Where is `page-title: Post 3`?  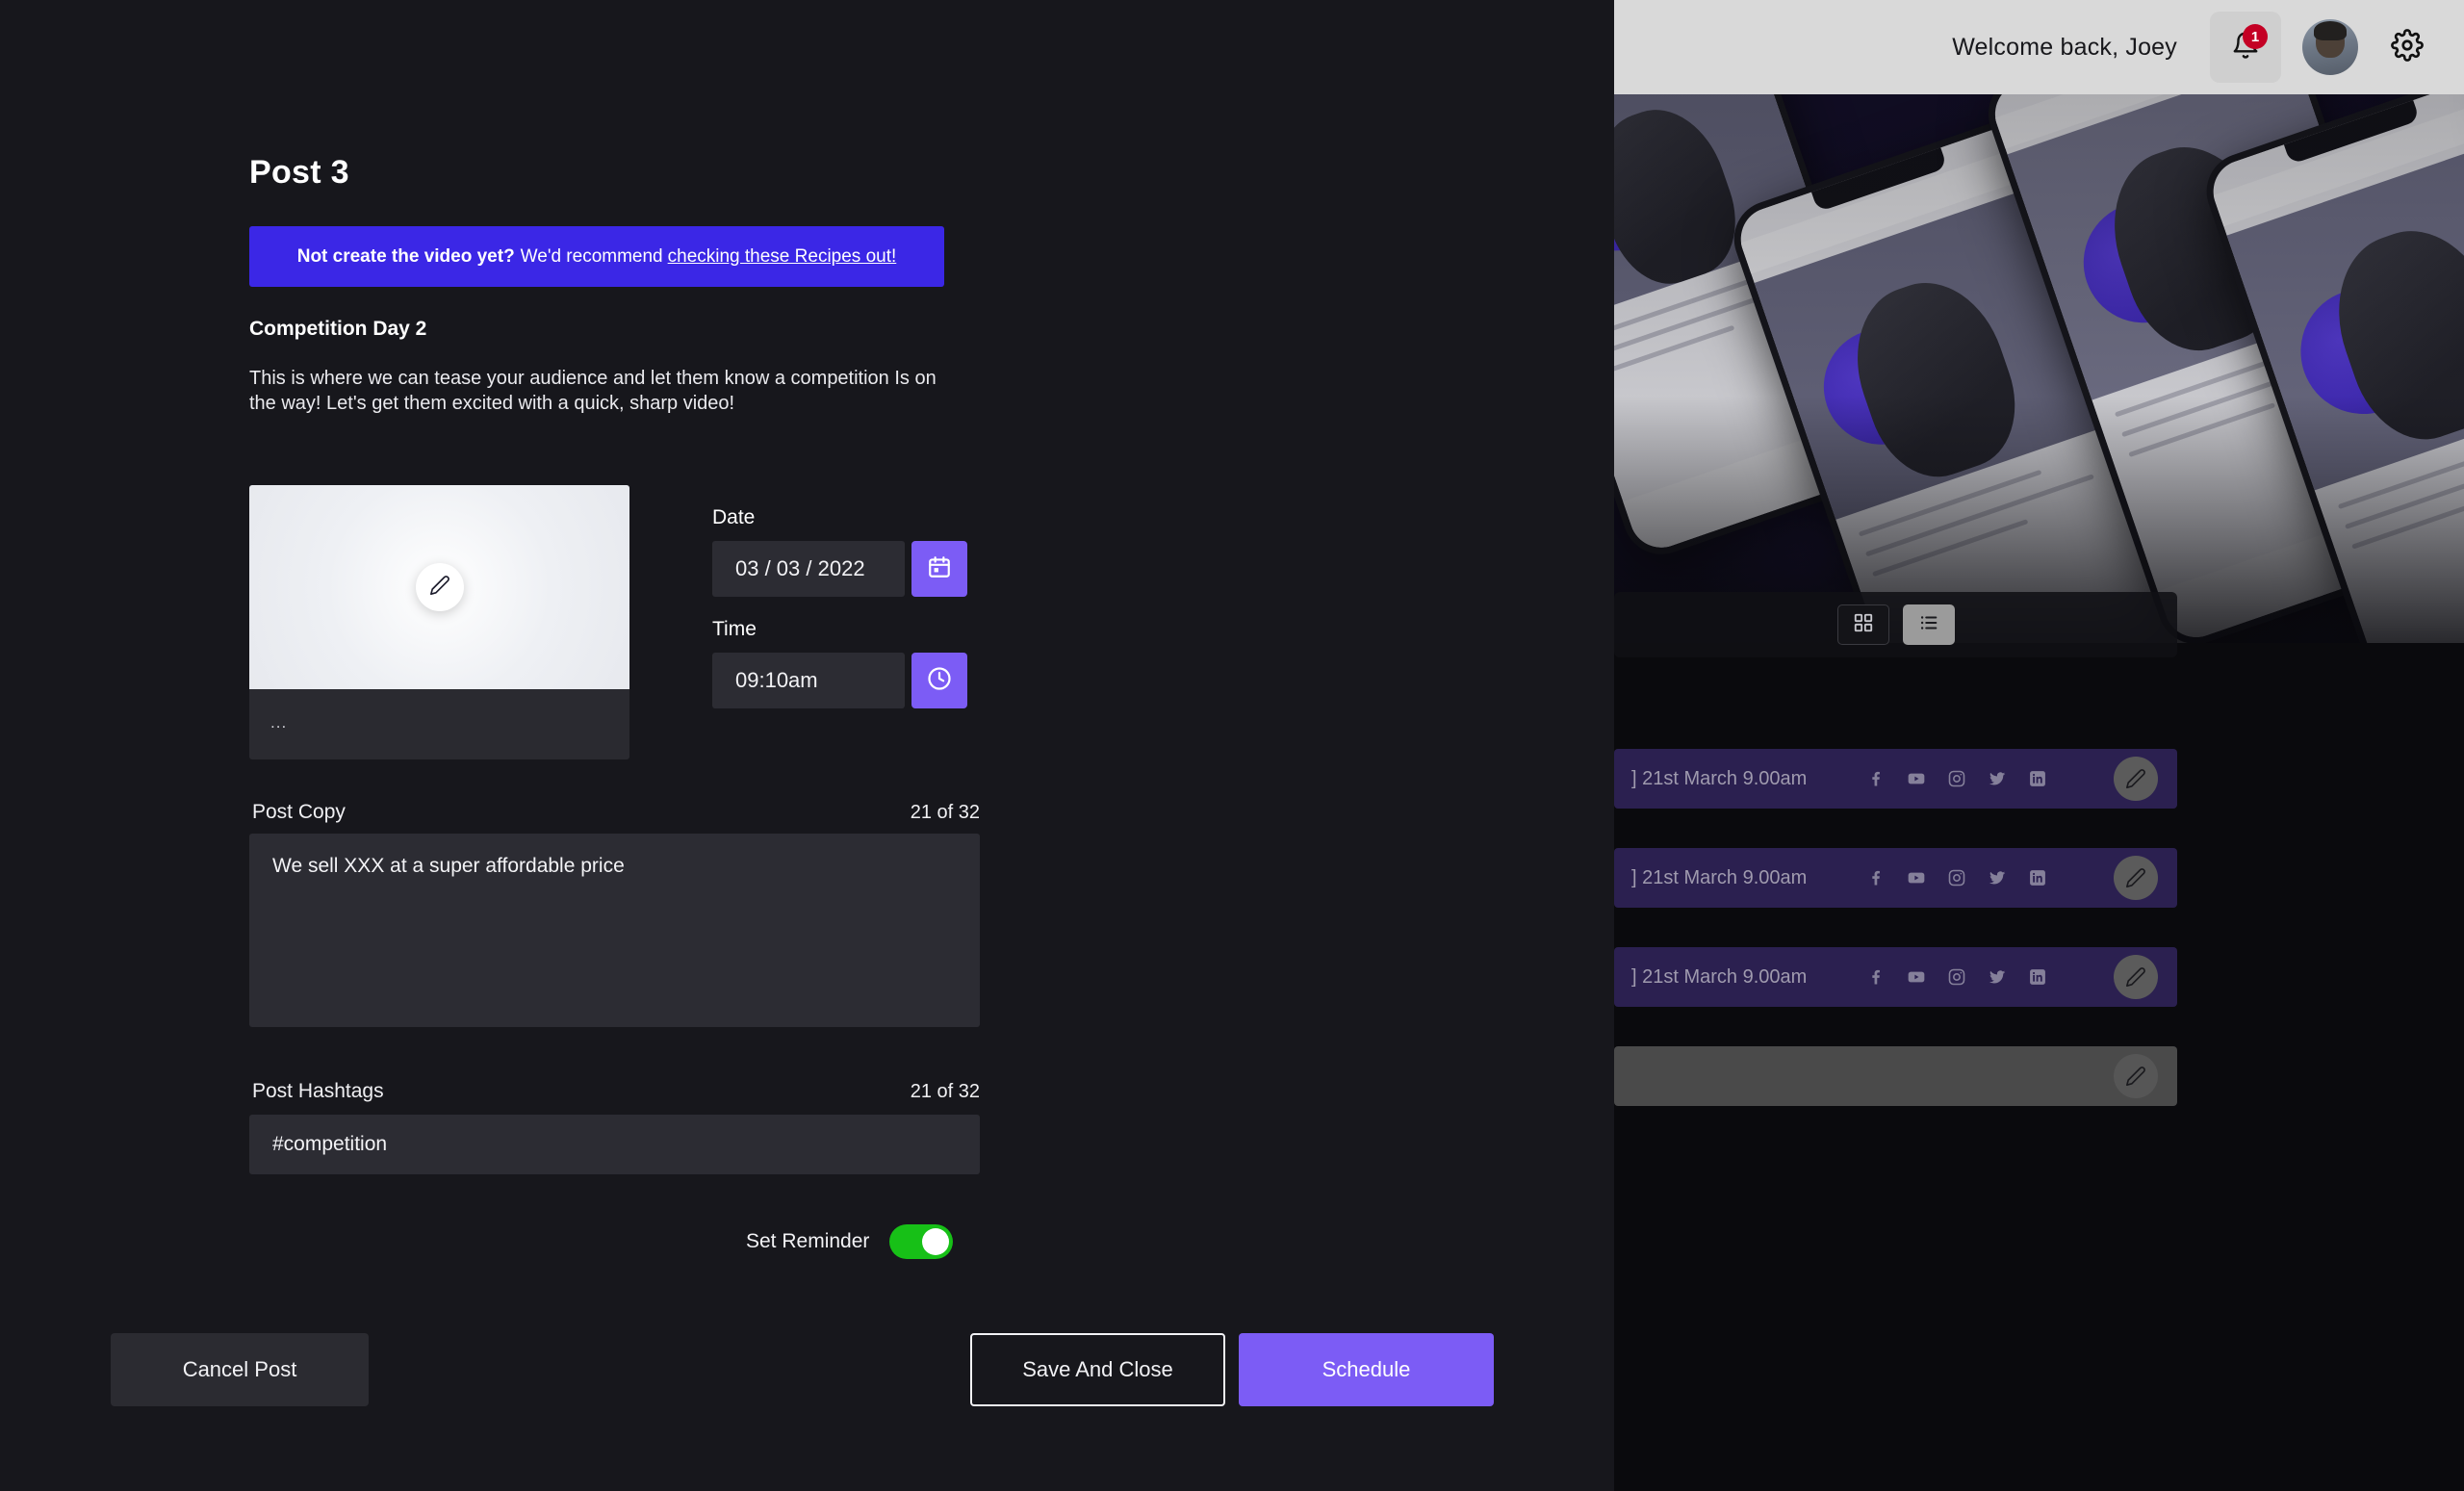 page-title: Post 3 is located at coordinates (299, 172).